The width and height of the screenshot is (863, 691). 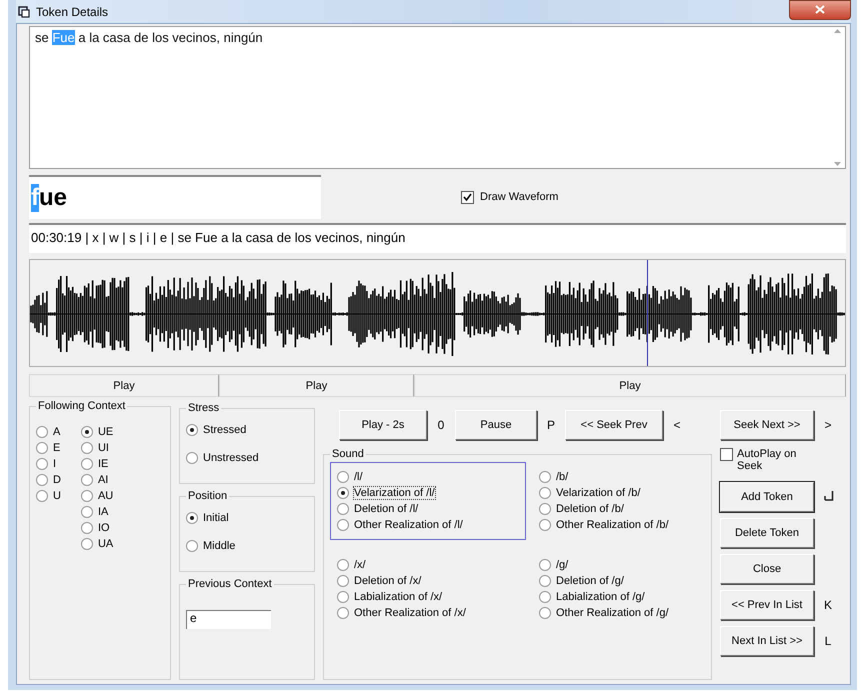 I want to click on radio-option: I, so click(x=48, y=464).